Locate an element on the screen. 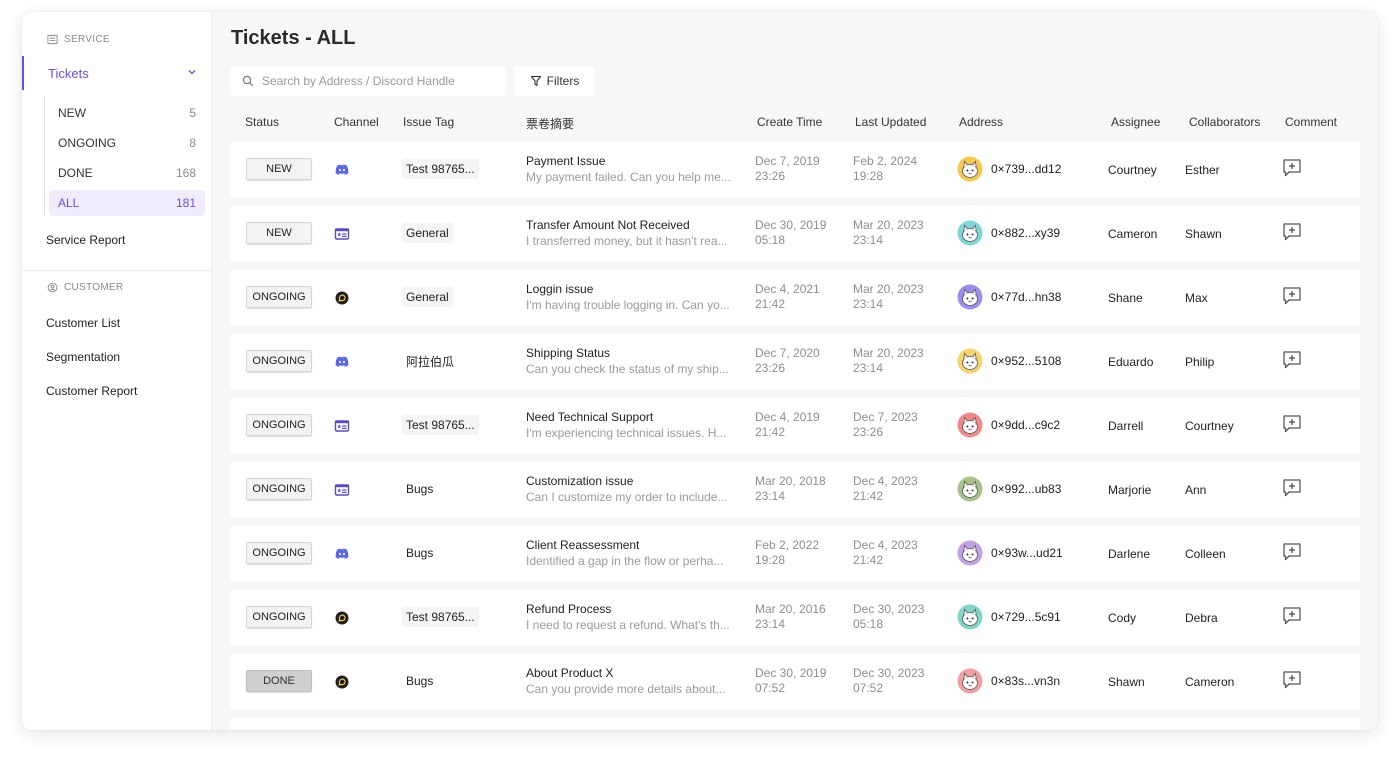 The image size is (1400, 764). last-updated-time: Feb 2, 2024 19:28 is located at coordinates (885, 168).